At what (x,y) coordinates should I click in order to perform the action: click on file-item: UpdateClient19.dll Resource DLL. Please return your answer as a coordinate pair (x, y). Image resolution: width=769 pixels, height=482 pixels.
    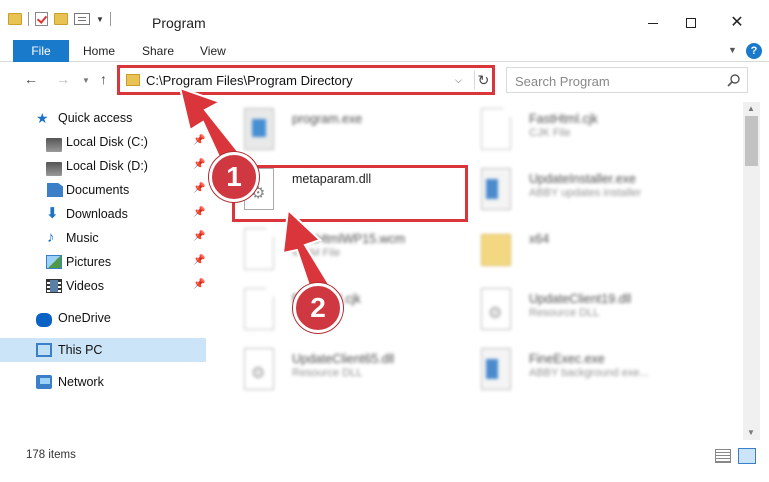
    Looking at the image, I should click on (574, 313).